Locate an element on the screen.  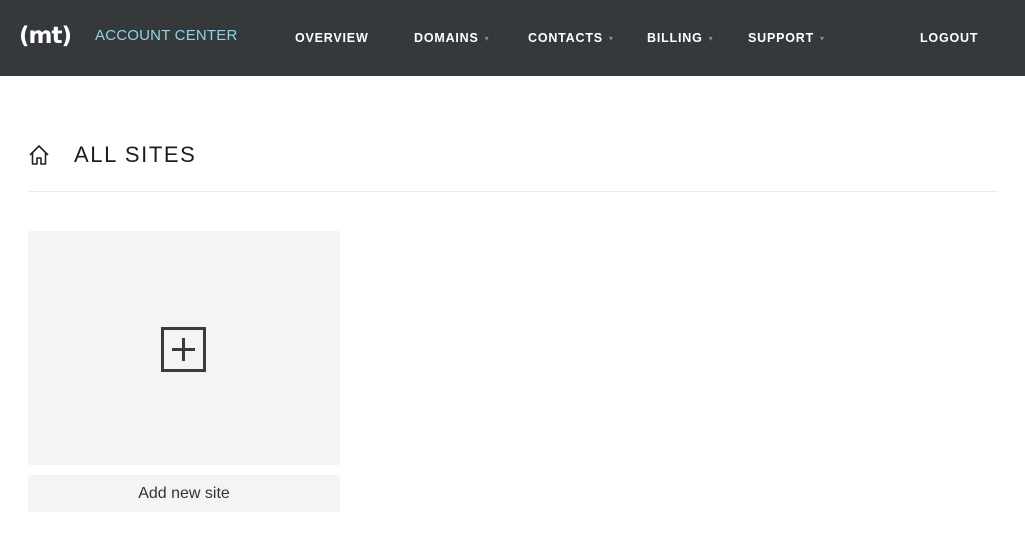
nav-domains: DOMAINS ▾ is located at coordinates (451, 38).